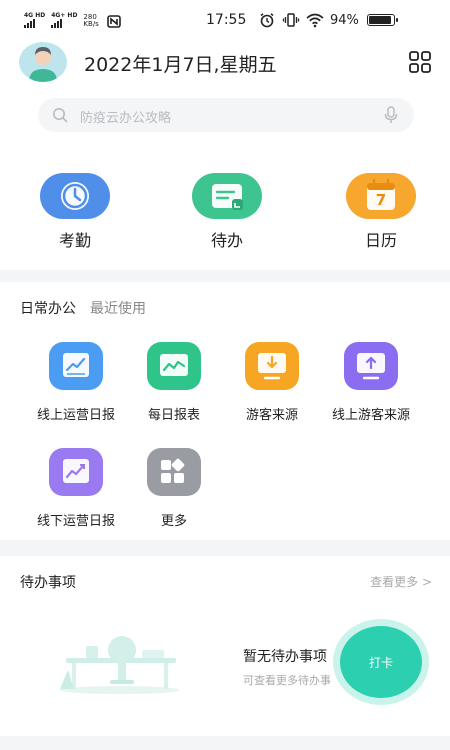 The image size is (450, 750). What do you see at coordinates (401, 581) in the screenshot?
I see `view-more-link: 查看更多 >` at bounding box center [401, 581].